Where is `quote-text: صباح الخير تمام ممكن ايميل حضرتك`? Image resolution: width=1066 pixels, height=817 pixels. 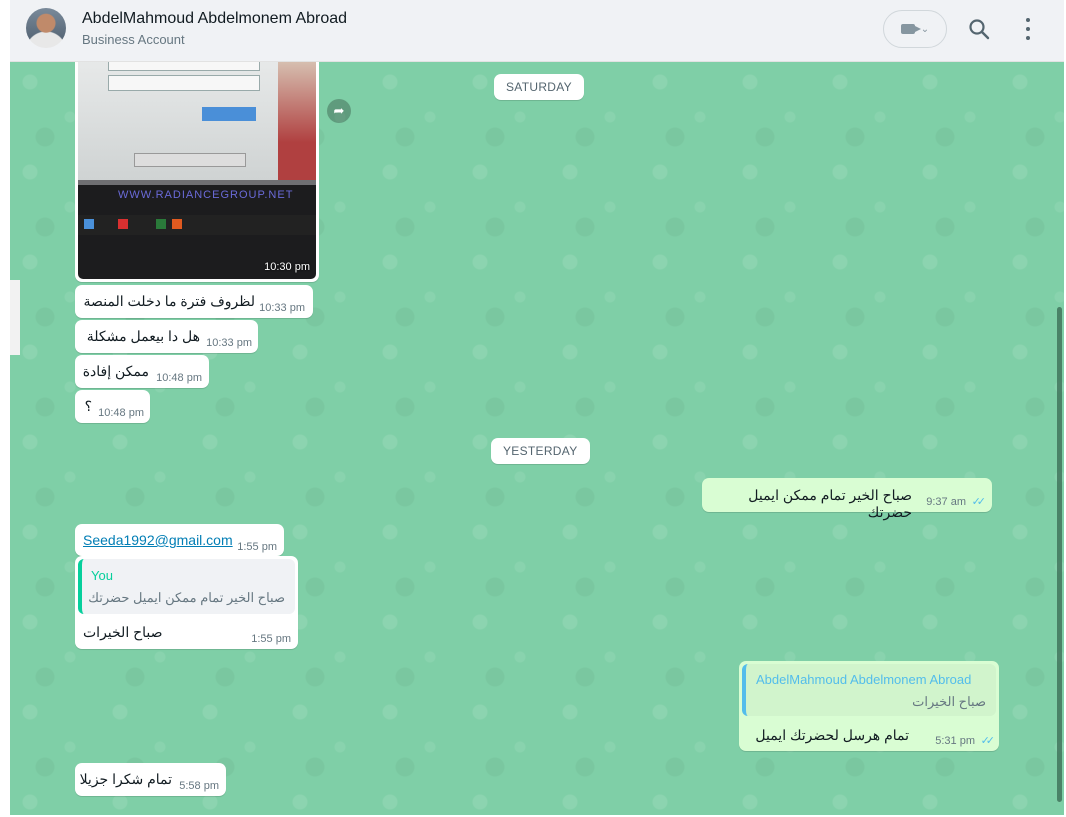
quote-text: صباح الخير تمام ممكن ايميل حضرتك is located at coordinates (186, 597).